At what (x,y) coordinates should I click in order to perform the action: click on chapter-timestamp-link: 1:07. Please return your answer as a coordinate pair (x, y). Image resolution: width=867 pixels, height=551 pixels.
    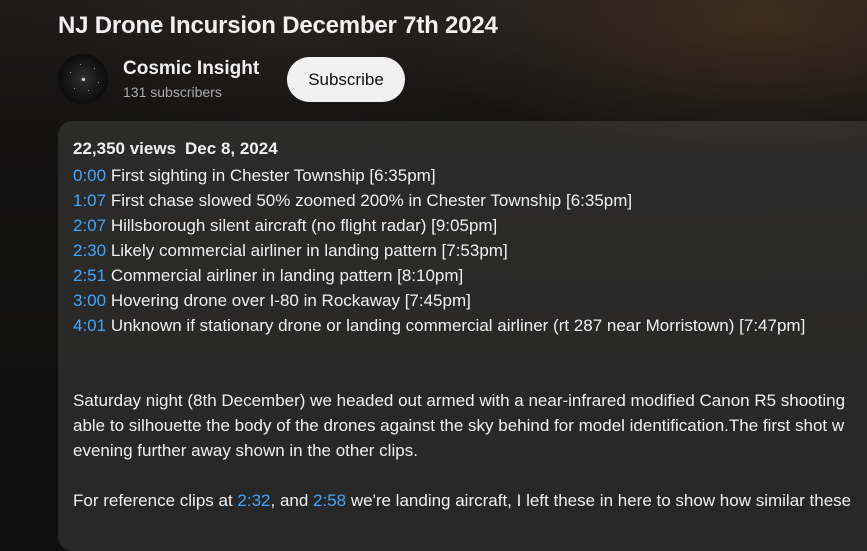
    Looking at the image, I should click on (89, 200).